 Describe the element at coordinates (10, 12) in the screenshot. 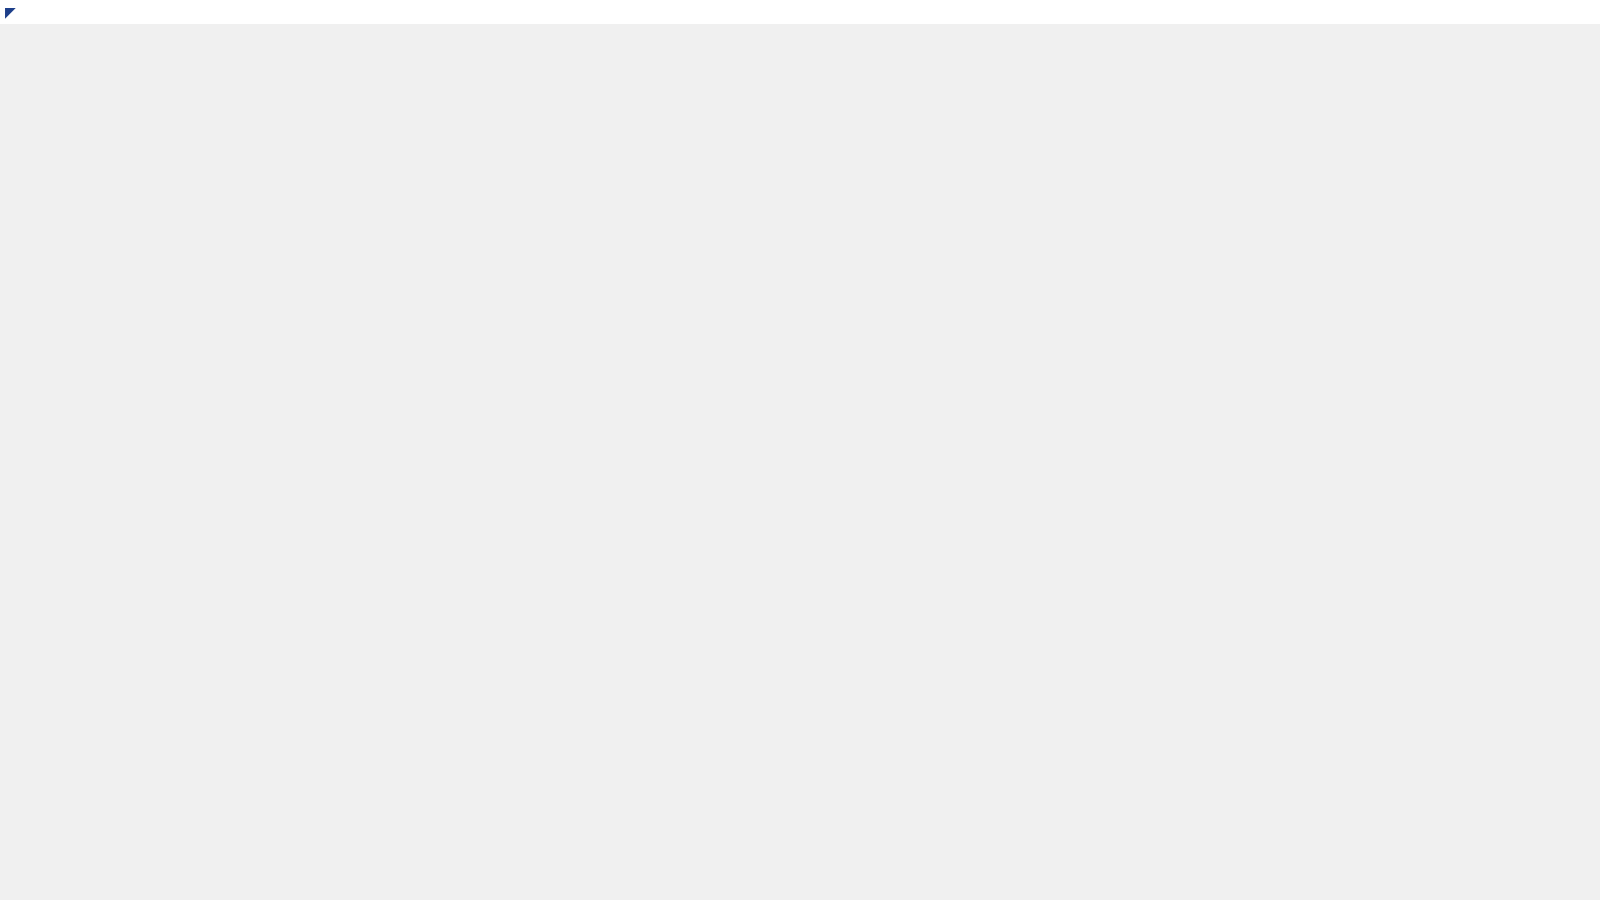

I see `vcarve-logo-icon: ◤` at that location.